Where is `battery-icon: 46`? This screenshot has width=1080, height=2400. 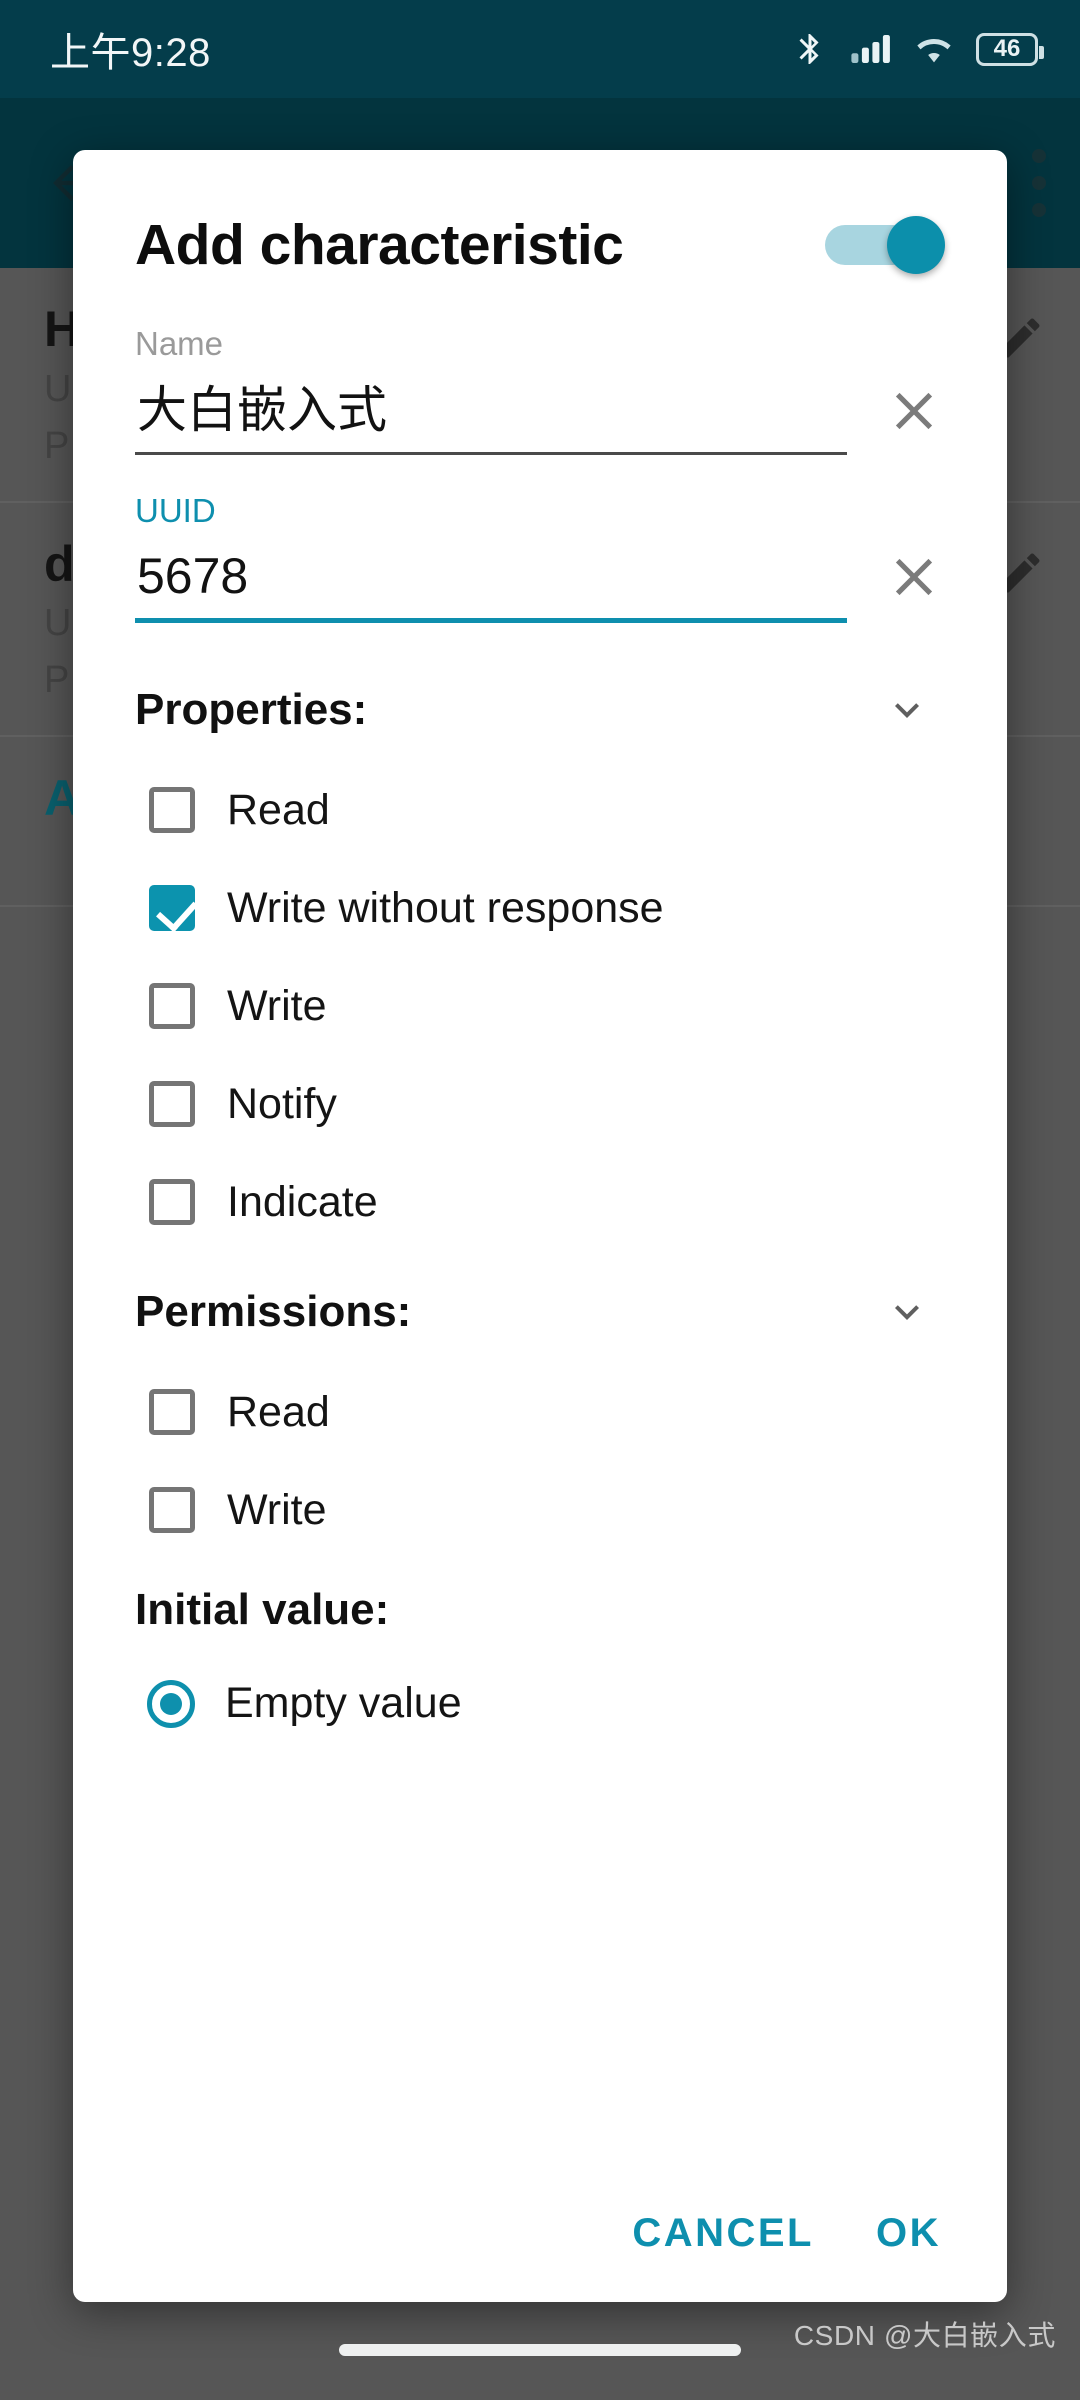 battery-icon: 46 is located at coordinates (1010, 49).